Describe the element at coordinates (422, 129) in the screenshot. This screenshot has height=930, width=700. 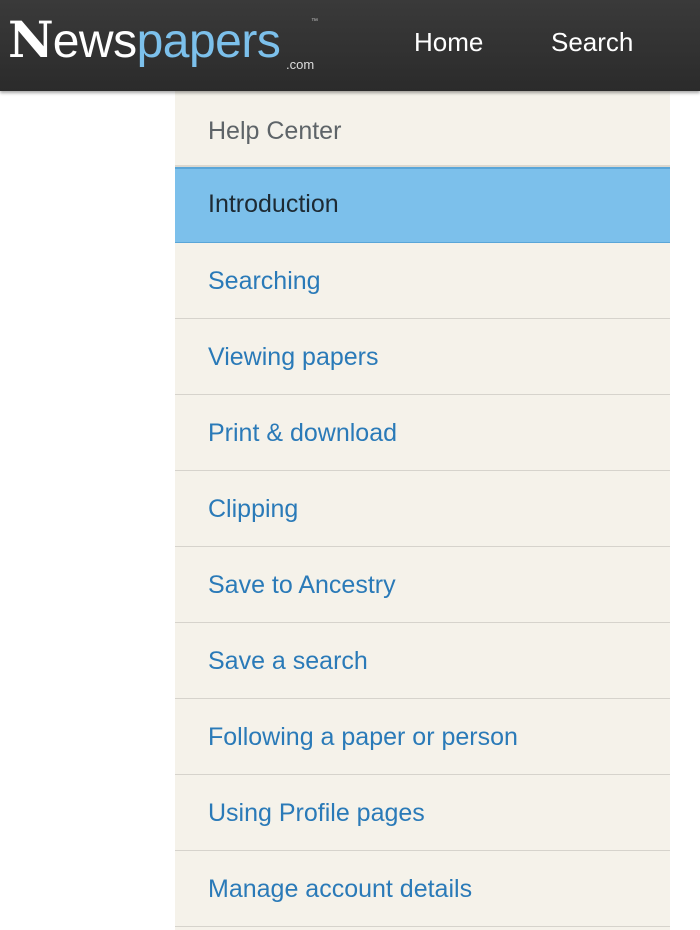
I see `help-center-title: Help Center` at that location.